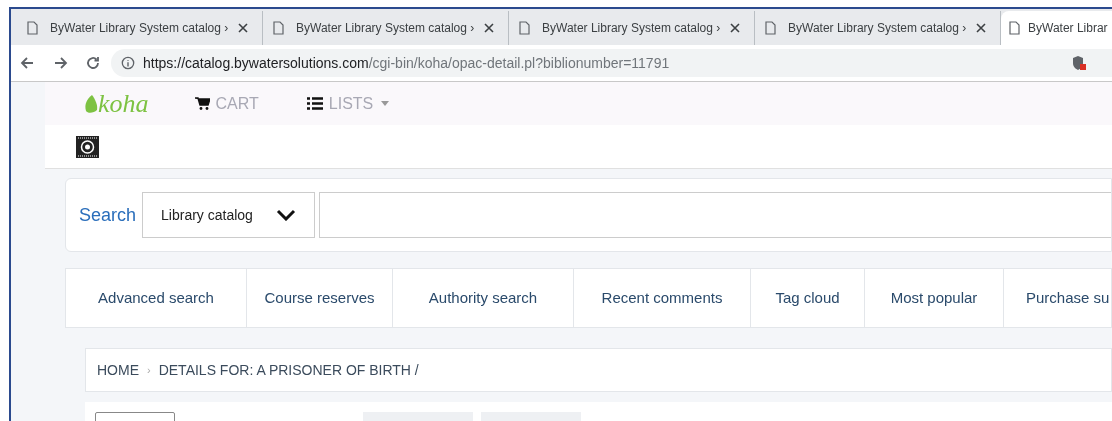 This screenshot has width=1112, height=421. Describe the element at coordinates (288, 370) in the screenshot. I see `breadcrumb-current: DETAILS FOR: A PRISONER OF BIRTH /` at that location.